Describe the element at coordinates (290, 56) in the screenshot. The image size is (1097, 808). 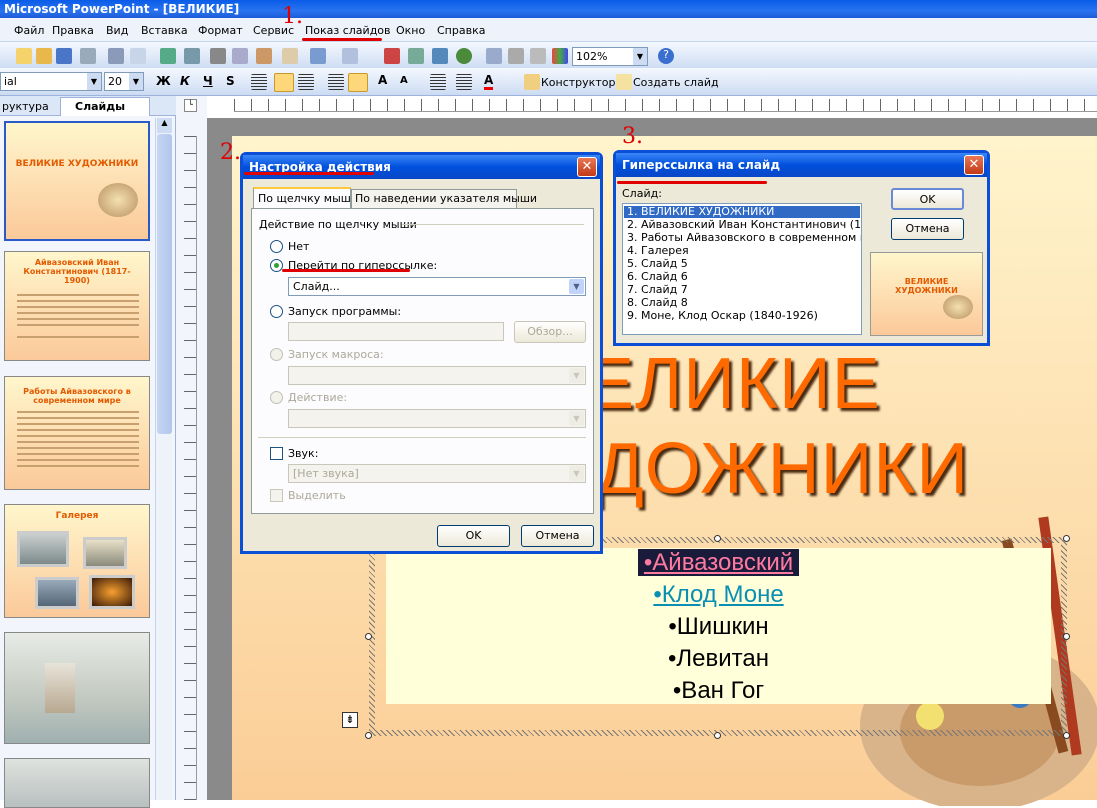
I see `format-painter-icon` at that location.